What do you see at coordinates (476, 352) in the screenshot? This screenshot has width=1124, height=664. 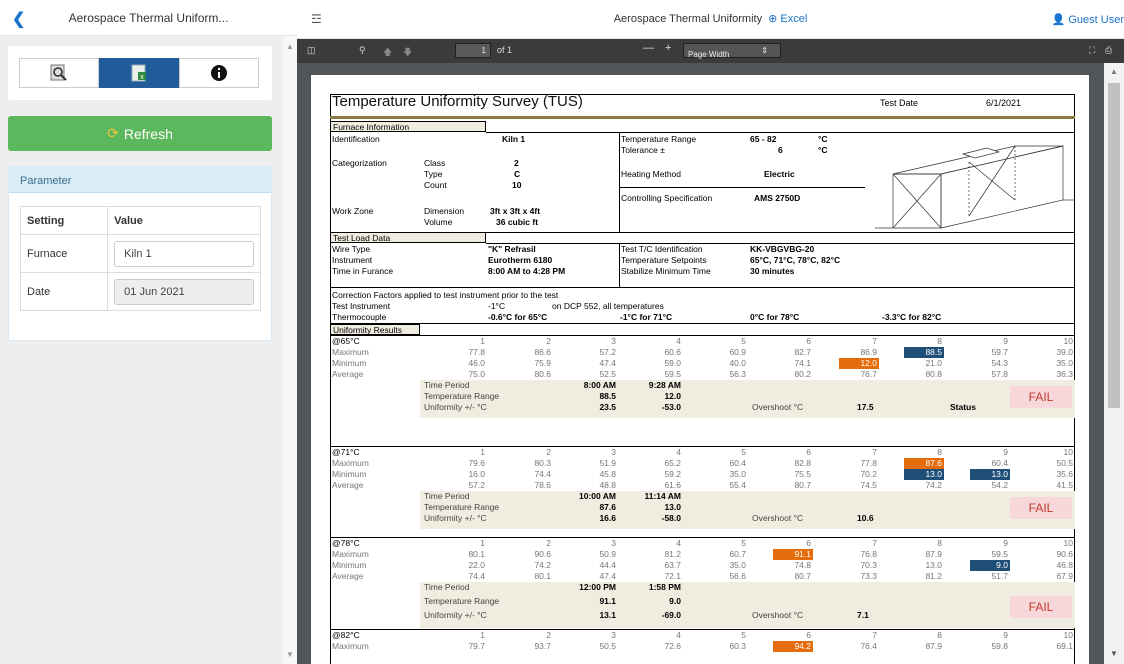 I see `table-cell: 77.8` at bounding box center [476, 352].